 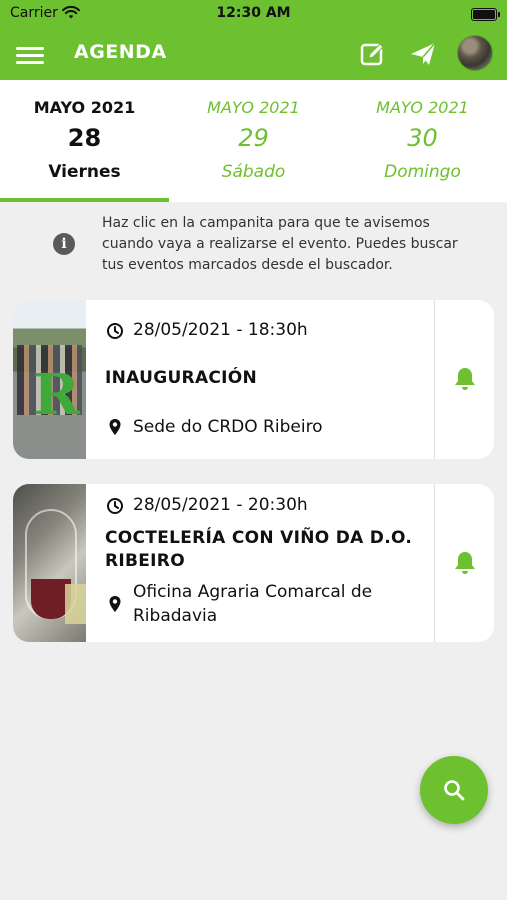 What do you see at coordinates (145, 561) in the screenshot?
I see `event-title-line: RIBEIRO` at bounding box center [145, 561].